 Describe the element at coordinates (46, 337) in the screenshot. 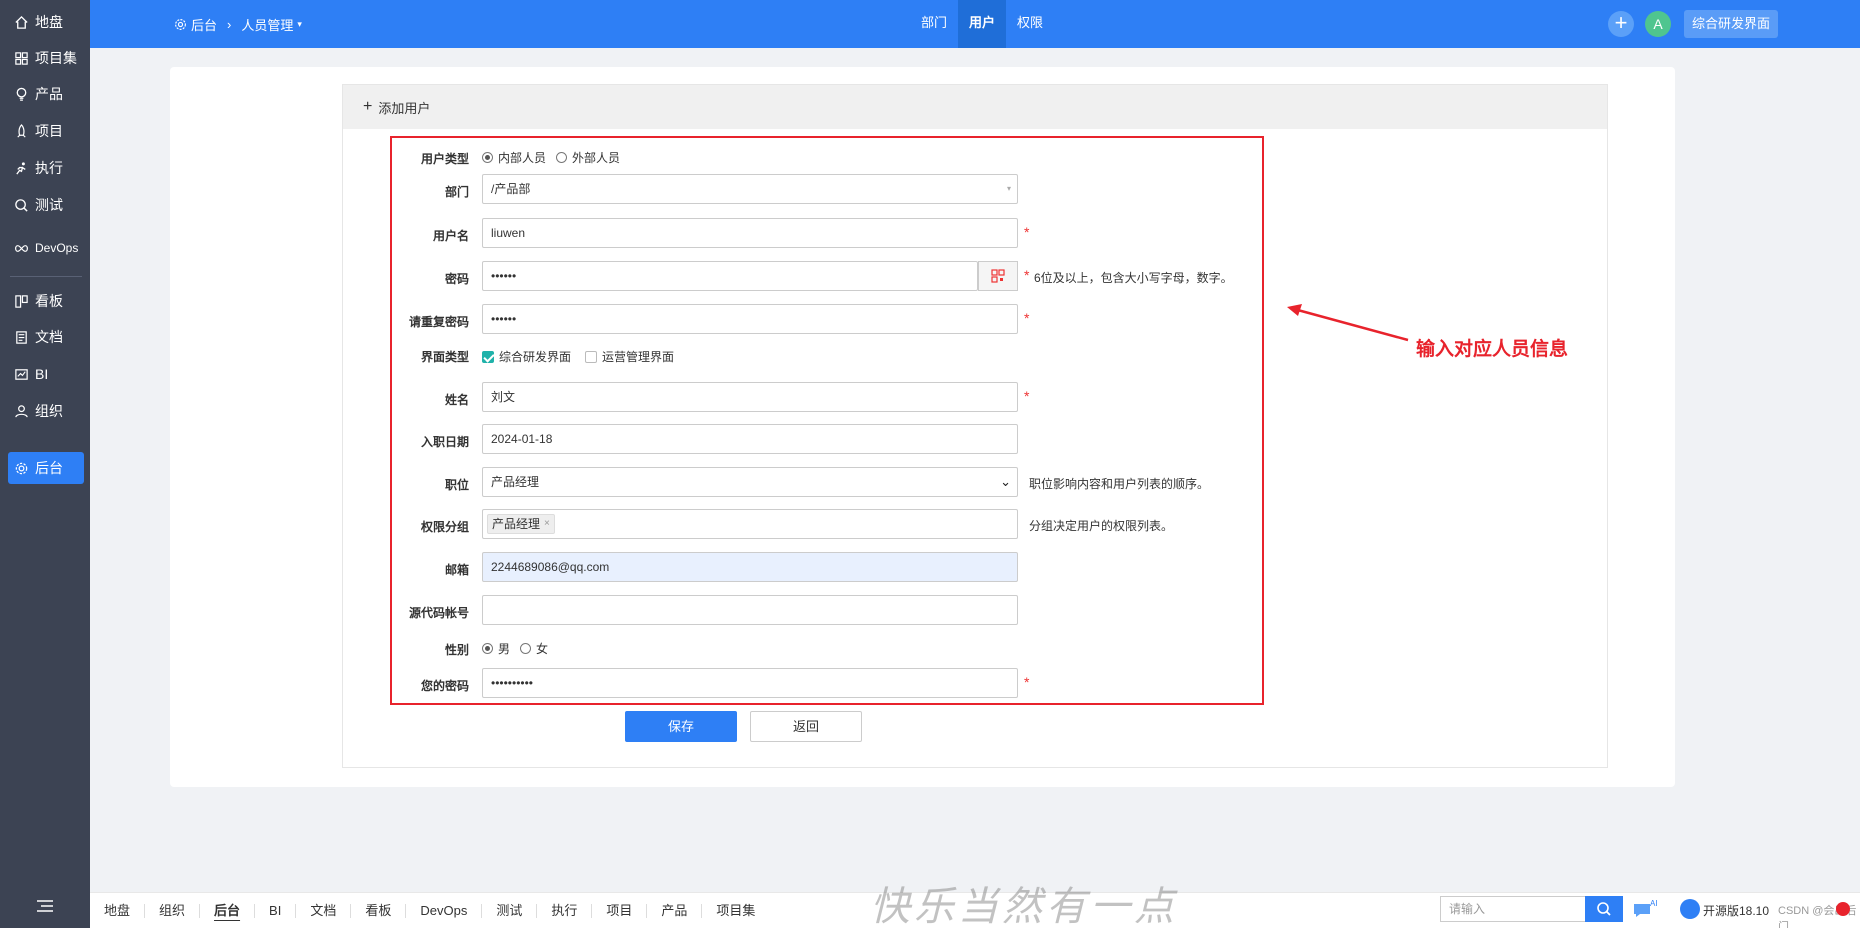

I see `sidebar-item-doc: 文档` at that location.